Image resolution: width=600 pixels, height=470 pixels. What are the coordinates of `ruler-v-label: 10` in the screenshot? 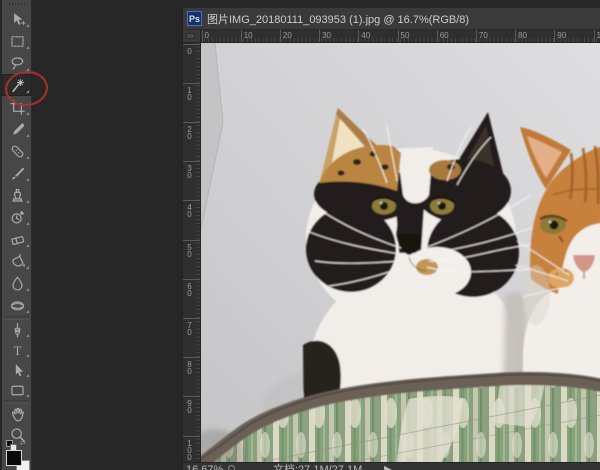 It's located at (189, 92).